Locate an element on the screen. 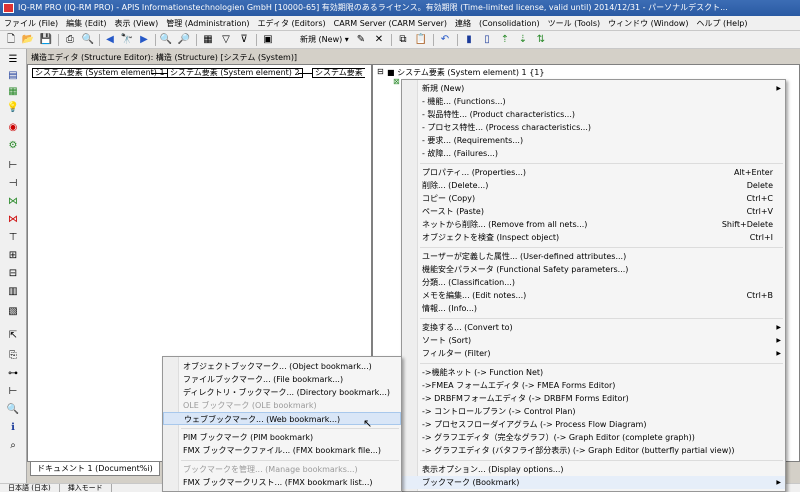 The width and height of the screenshot is (800, 492). tool-tree-icon: ⊢ is located at coordinates (13, 165).